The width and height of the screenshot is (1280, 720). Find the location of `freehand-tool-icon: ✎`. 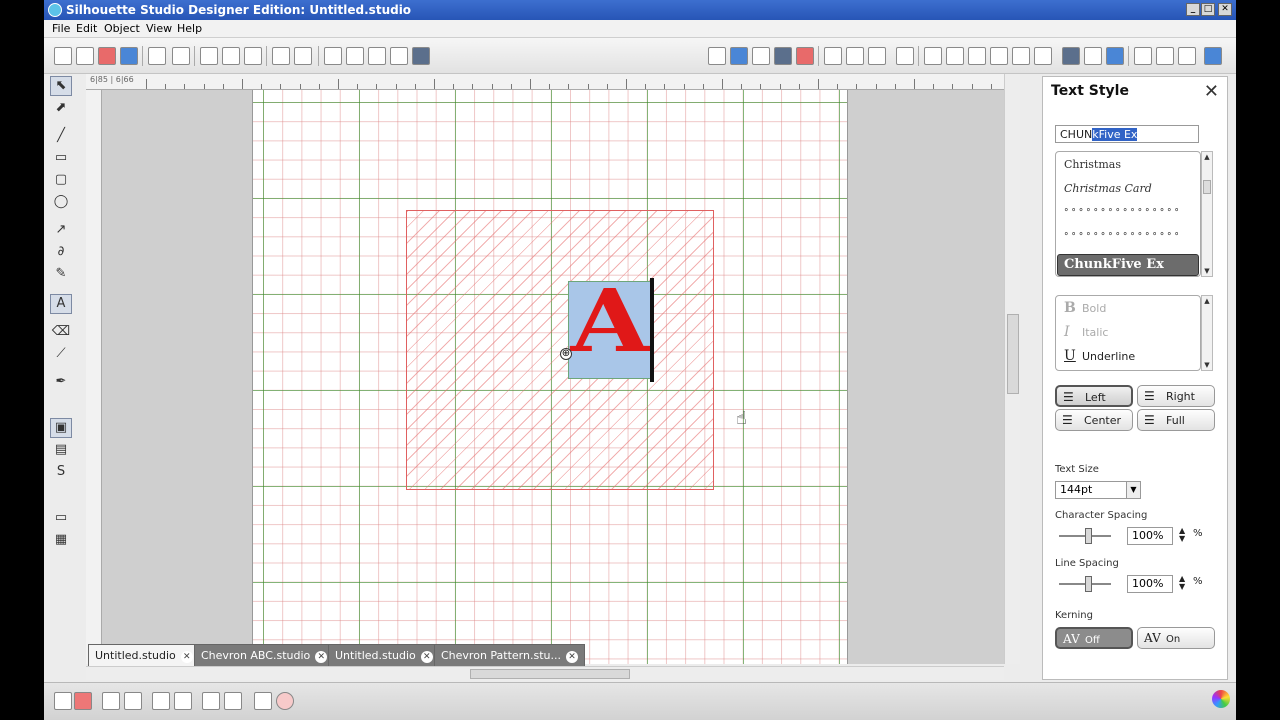

freehand-tool-icon: ✎ is located at coordinates (61, 274).